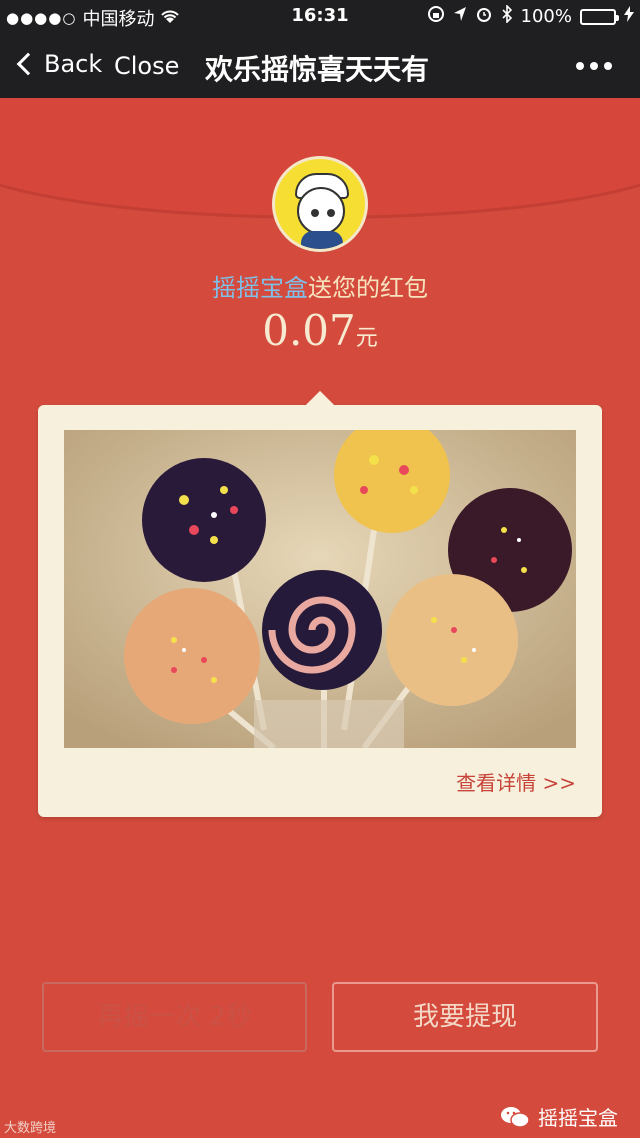 This screenshot has height=1138, width=640. I want to click on shake-again-button: 再摇一次 2秒, so click(174, 1017).